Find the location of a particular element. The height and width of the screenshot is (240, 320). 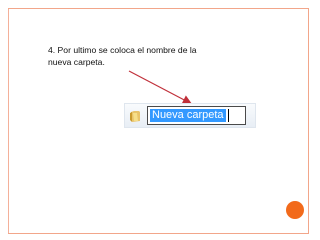

rename-row: Nueva carpeta is located at coordinates (190, 115).